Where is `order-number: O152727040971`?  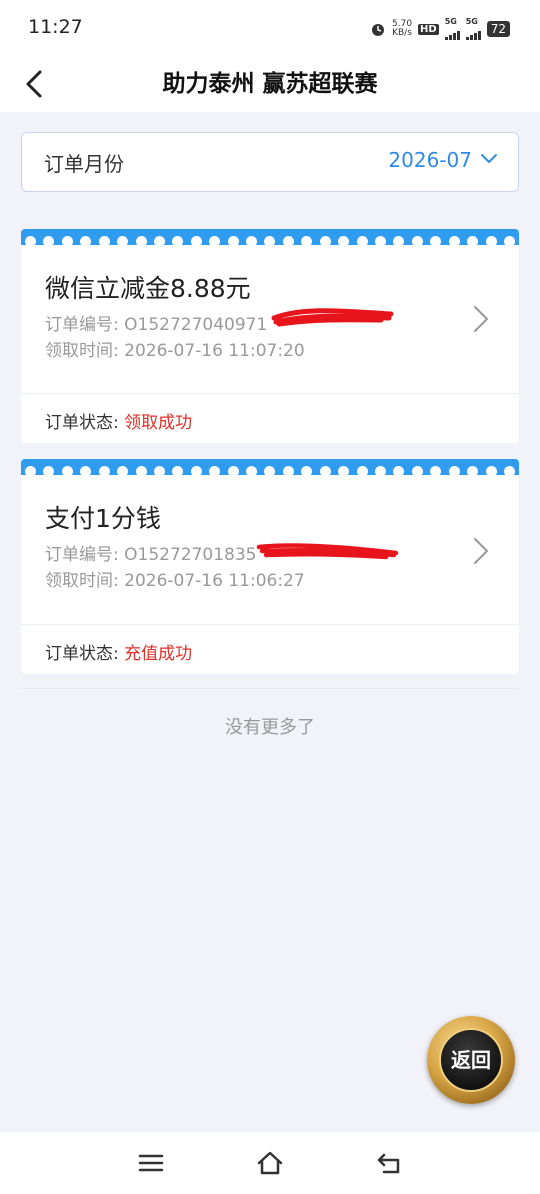
order-number: O152727040971 is located at coordinates (196, 325).